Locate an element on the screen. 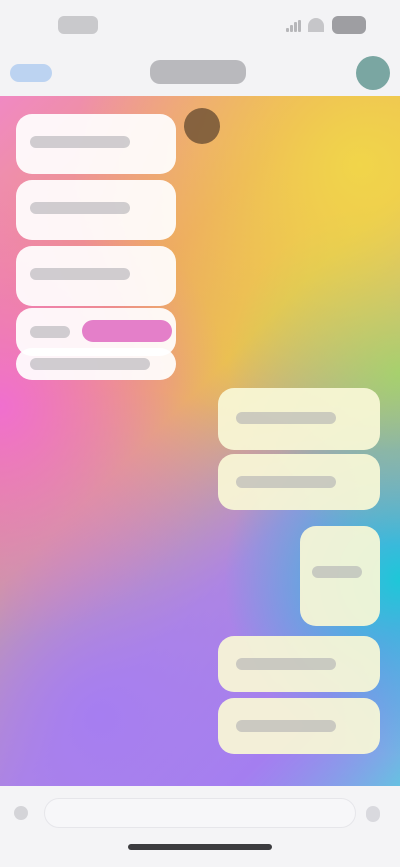 The height and width of the screenshot is (867, 400). page-title is located at coordinates (198, 72).